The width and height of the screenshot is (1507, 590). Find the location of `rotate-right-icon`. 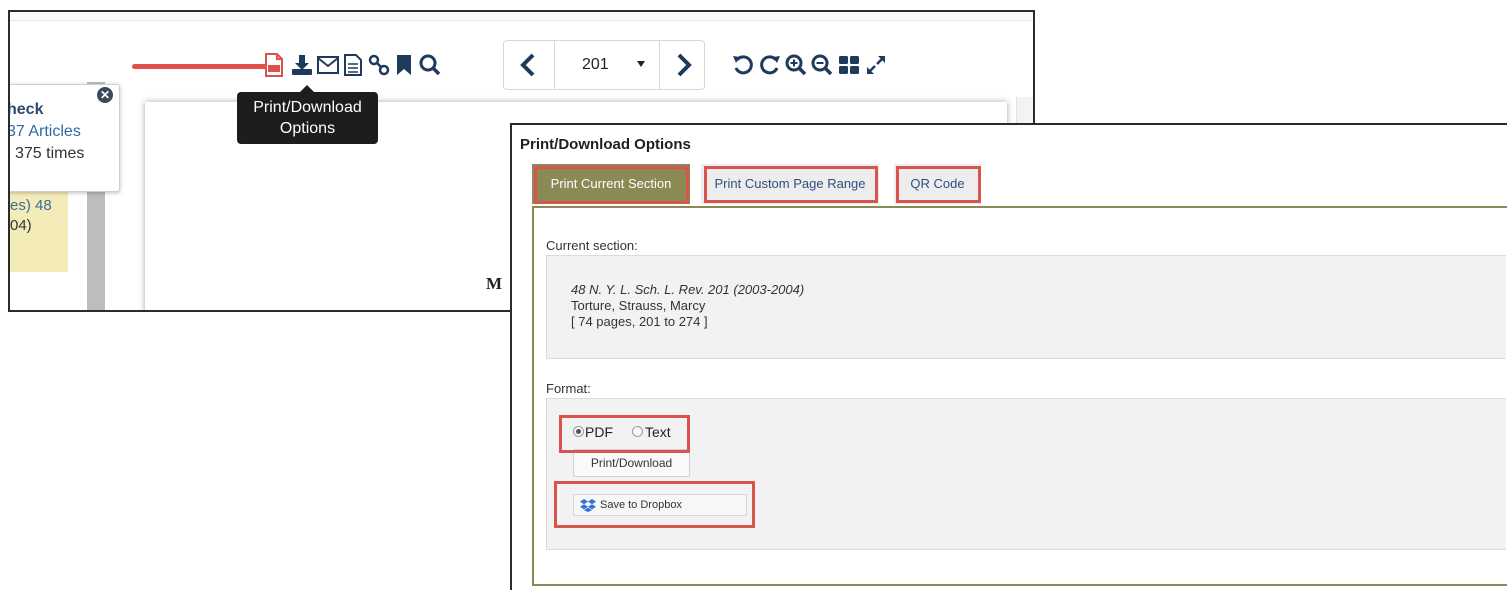

rotate-right-icon is located at coordinates (770, 65).